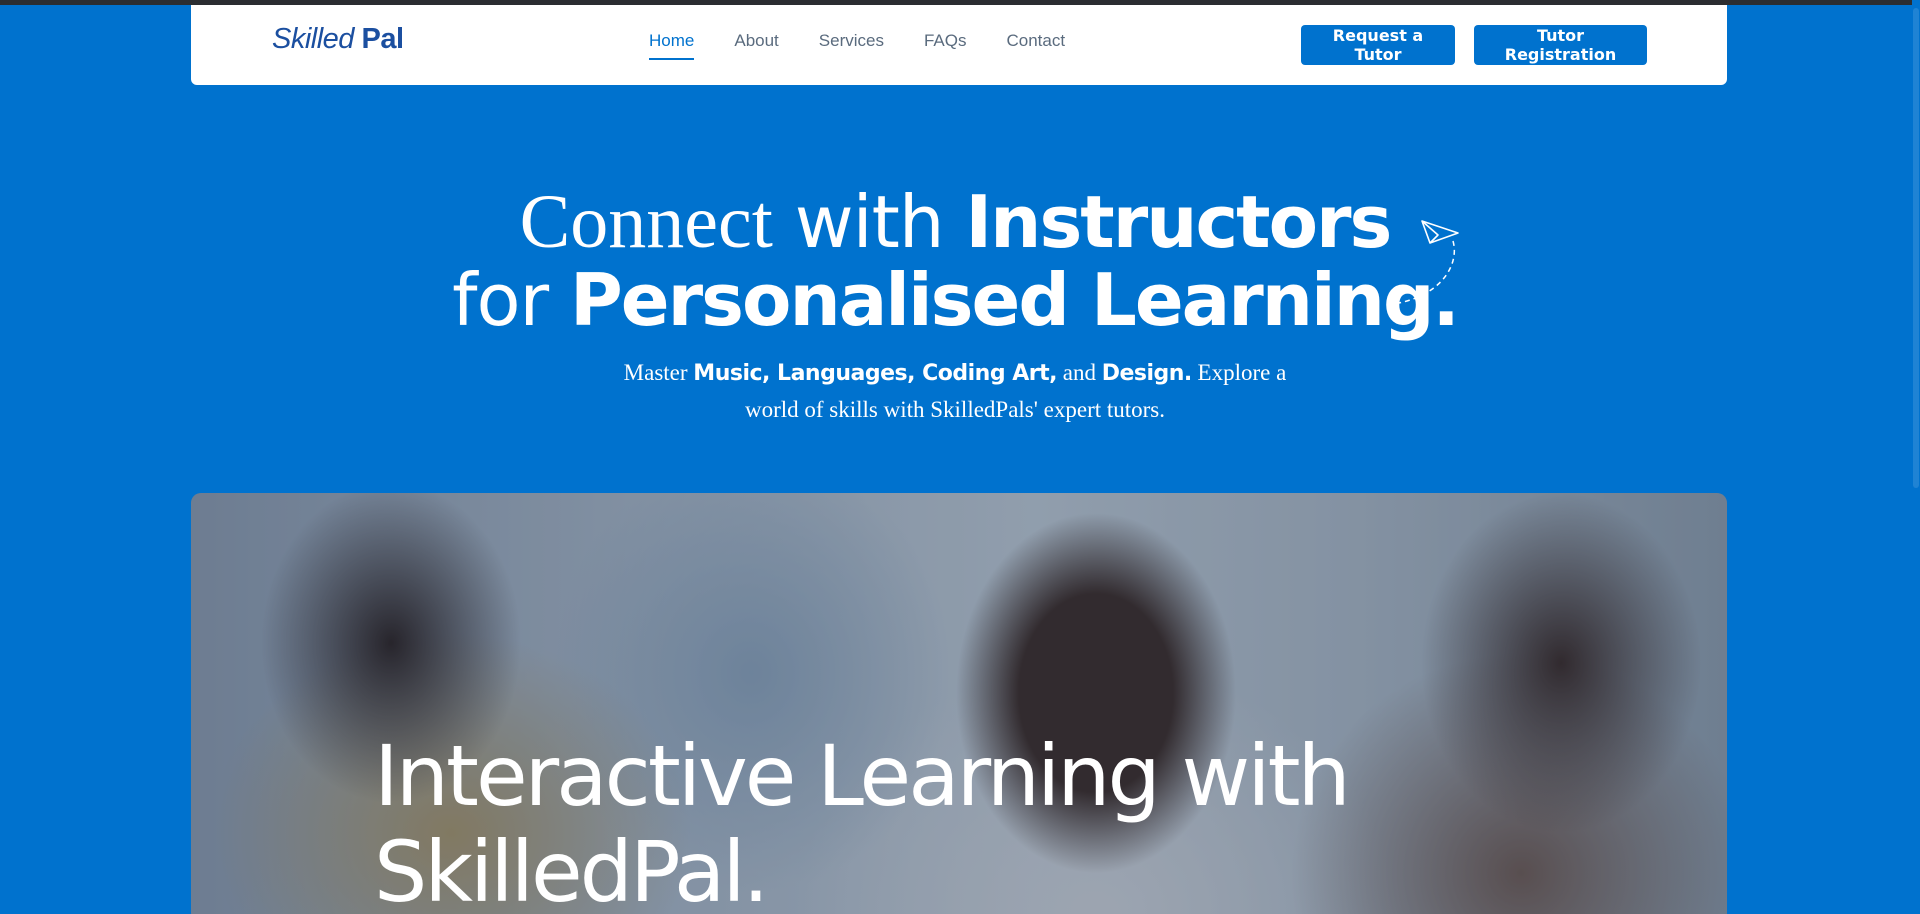 The height and width of the screenshot is (914, 1920). Describe the element at coordinates (313, 39) in the screenshot. I see `logo-part-1: Skilled` at that location.